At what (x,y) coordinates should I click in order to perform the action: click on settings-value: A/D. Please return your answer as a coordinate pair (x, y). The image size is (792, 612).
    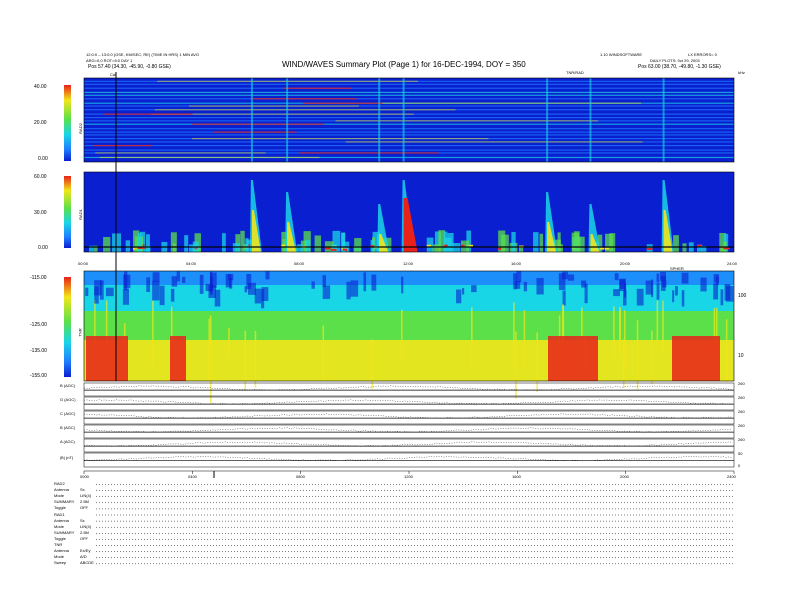
    Looking at the image, I should click on (83, 557).